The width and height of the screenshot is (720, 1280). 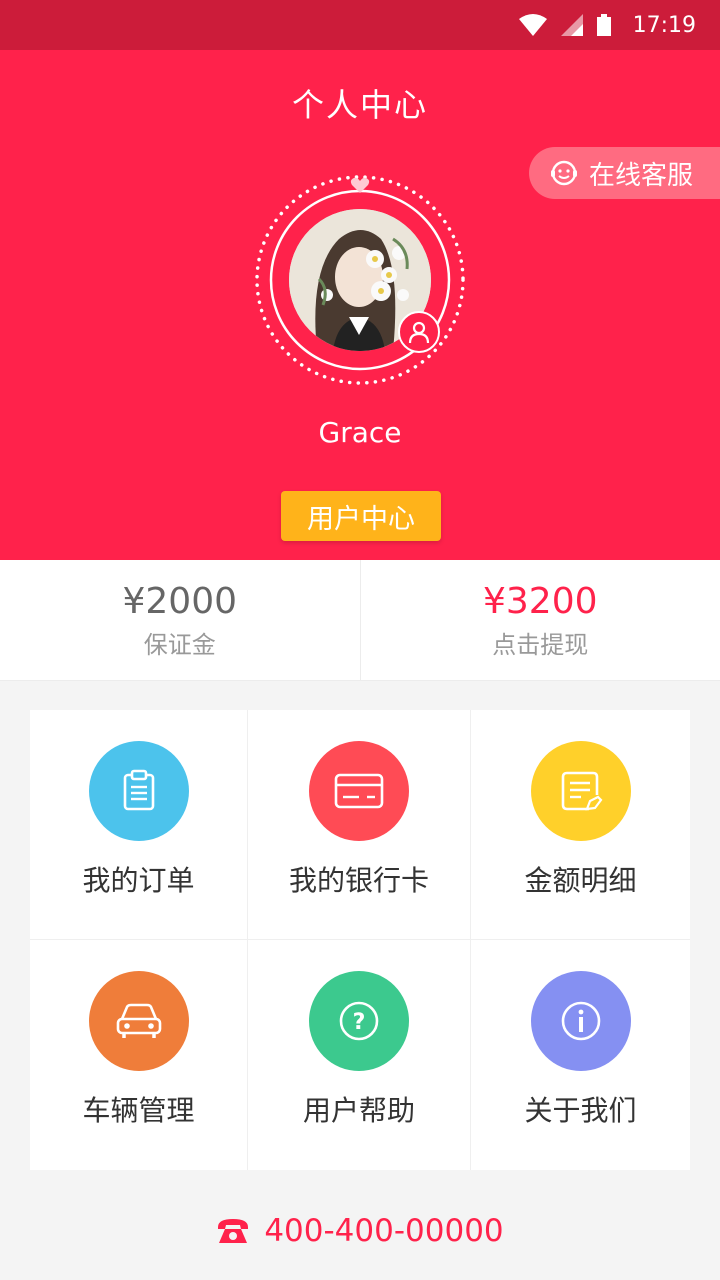 I want to click on phone-icon, so click(x=233, y=1231).